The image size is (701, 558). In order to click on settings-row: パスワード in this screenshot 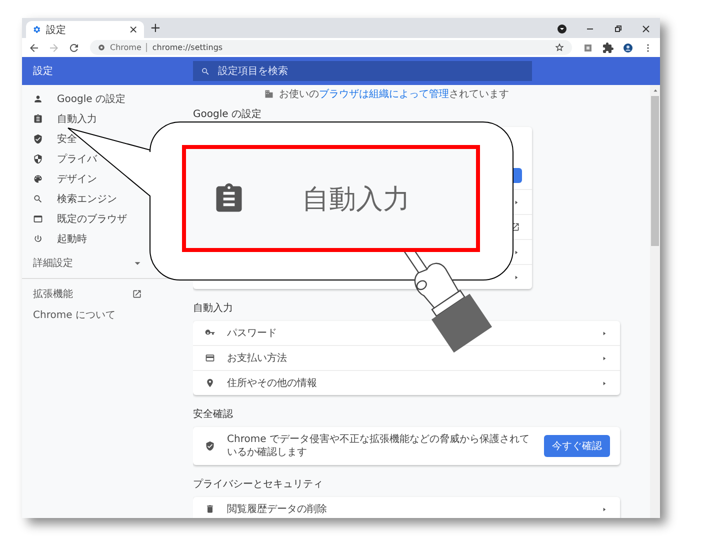, I will do `click(406, 333)`.